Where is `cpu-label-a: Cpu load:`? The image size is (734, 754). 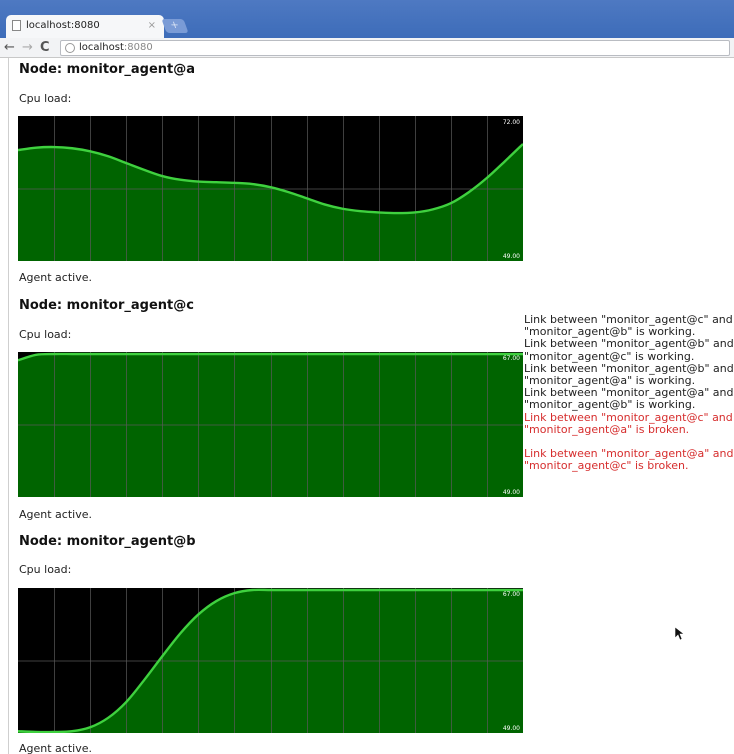
cpu-label-a: Cpu load: is located at coordinates (45, 98).